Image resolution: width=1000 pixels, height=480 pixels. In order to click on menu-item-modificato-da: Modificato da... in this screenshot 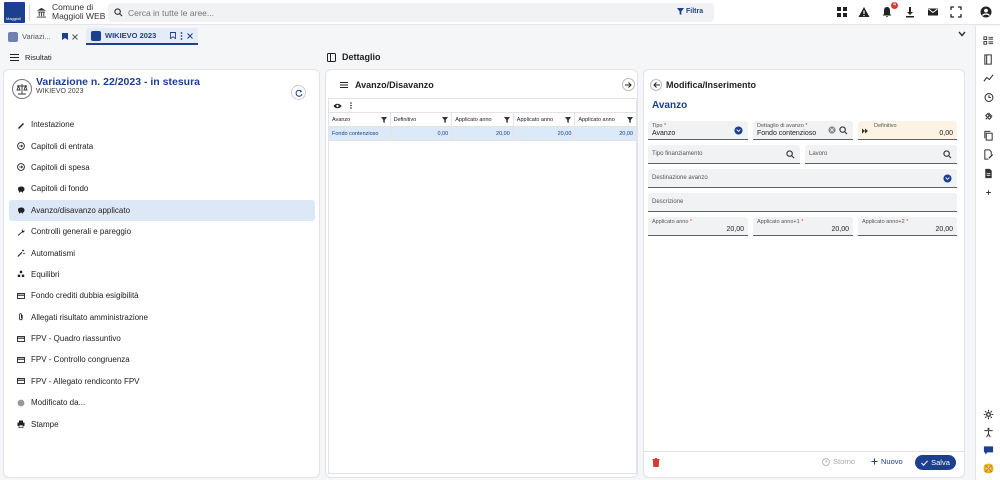, I will do `click(162, 402)`.